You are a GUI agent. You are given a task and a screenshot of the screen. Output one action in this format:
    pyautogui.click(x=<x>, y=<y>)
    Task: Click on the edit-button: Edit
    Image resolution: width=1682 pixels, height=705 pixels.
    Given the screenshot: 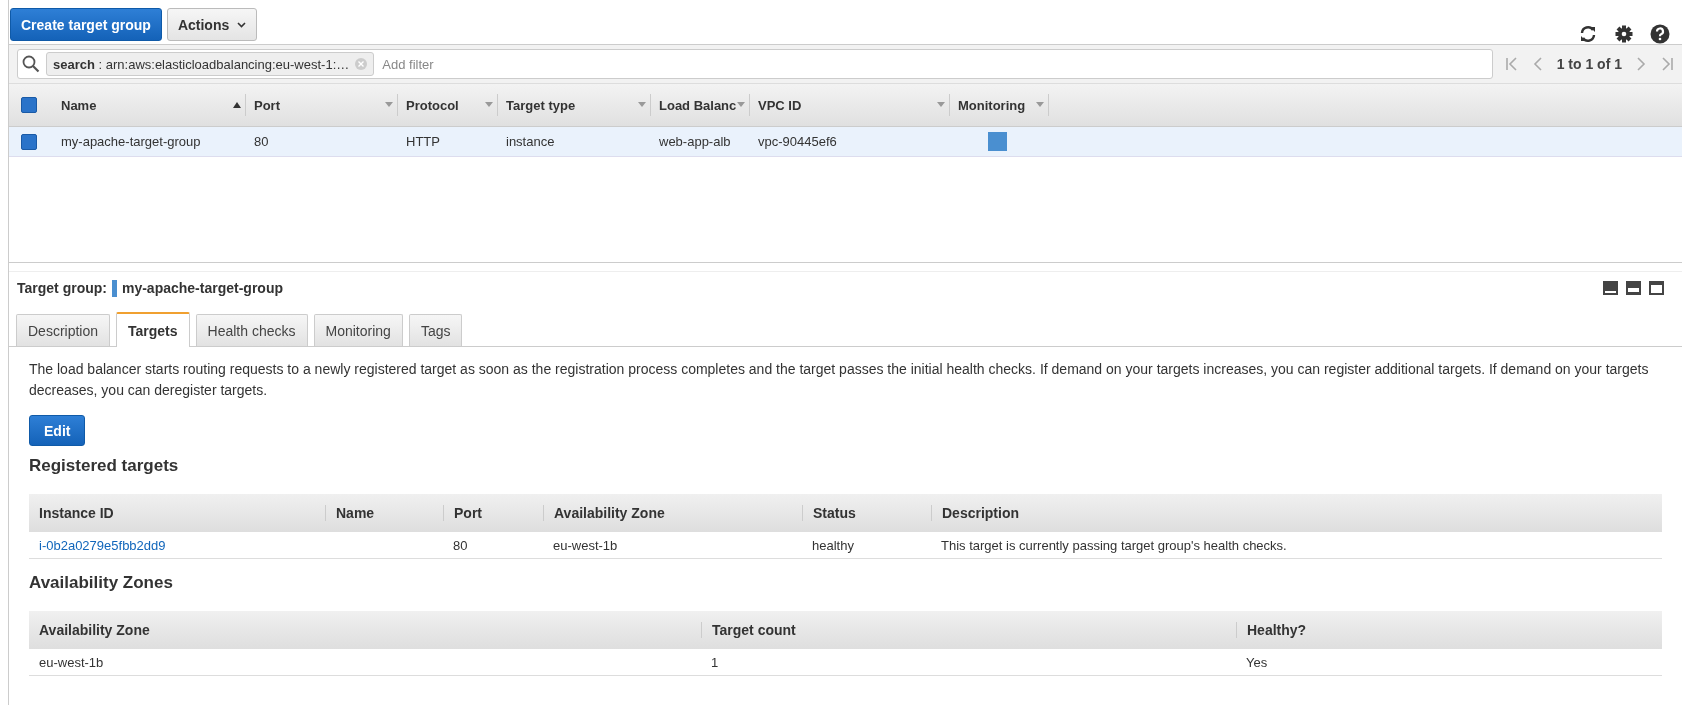 What is the action you would take?
    pyautogui.click(x=57, y=430)
    